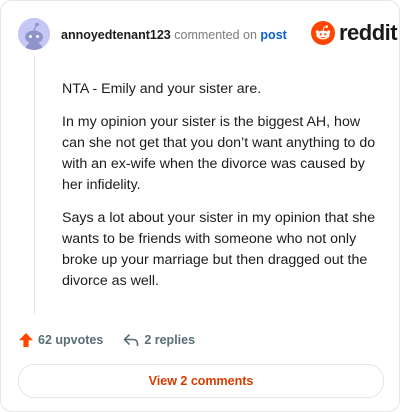 The height and width of the screenshot is (412, 400). Describe the element at coordinates (26, 340) in the screenshot. I see `upvote-arrow-icon` at that location.